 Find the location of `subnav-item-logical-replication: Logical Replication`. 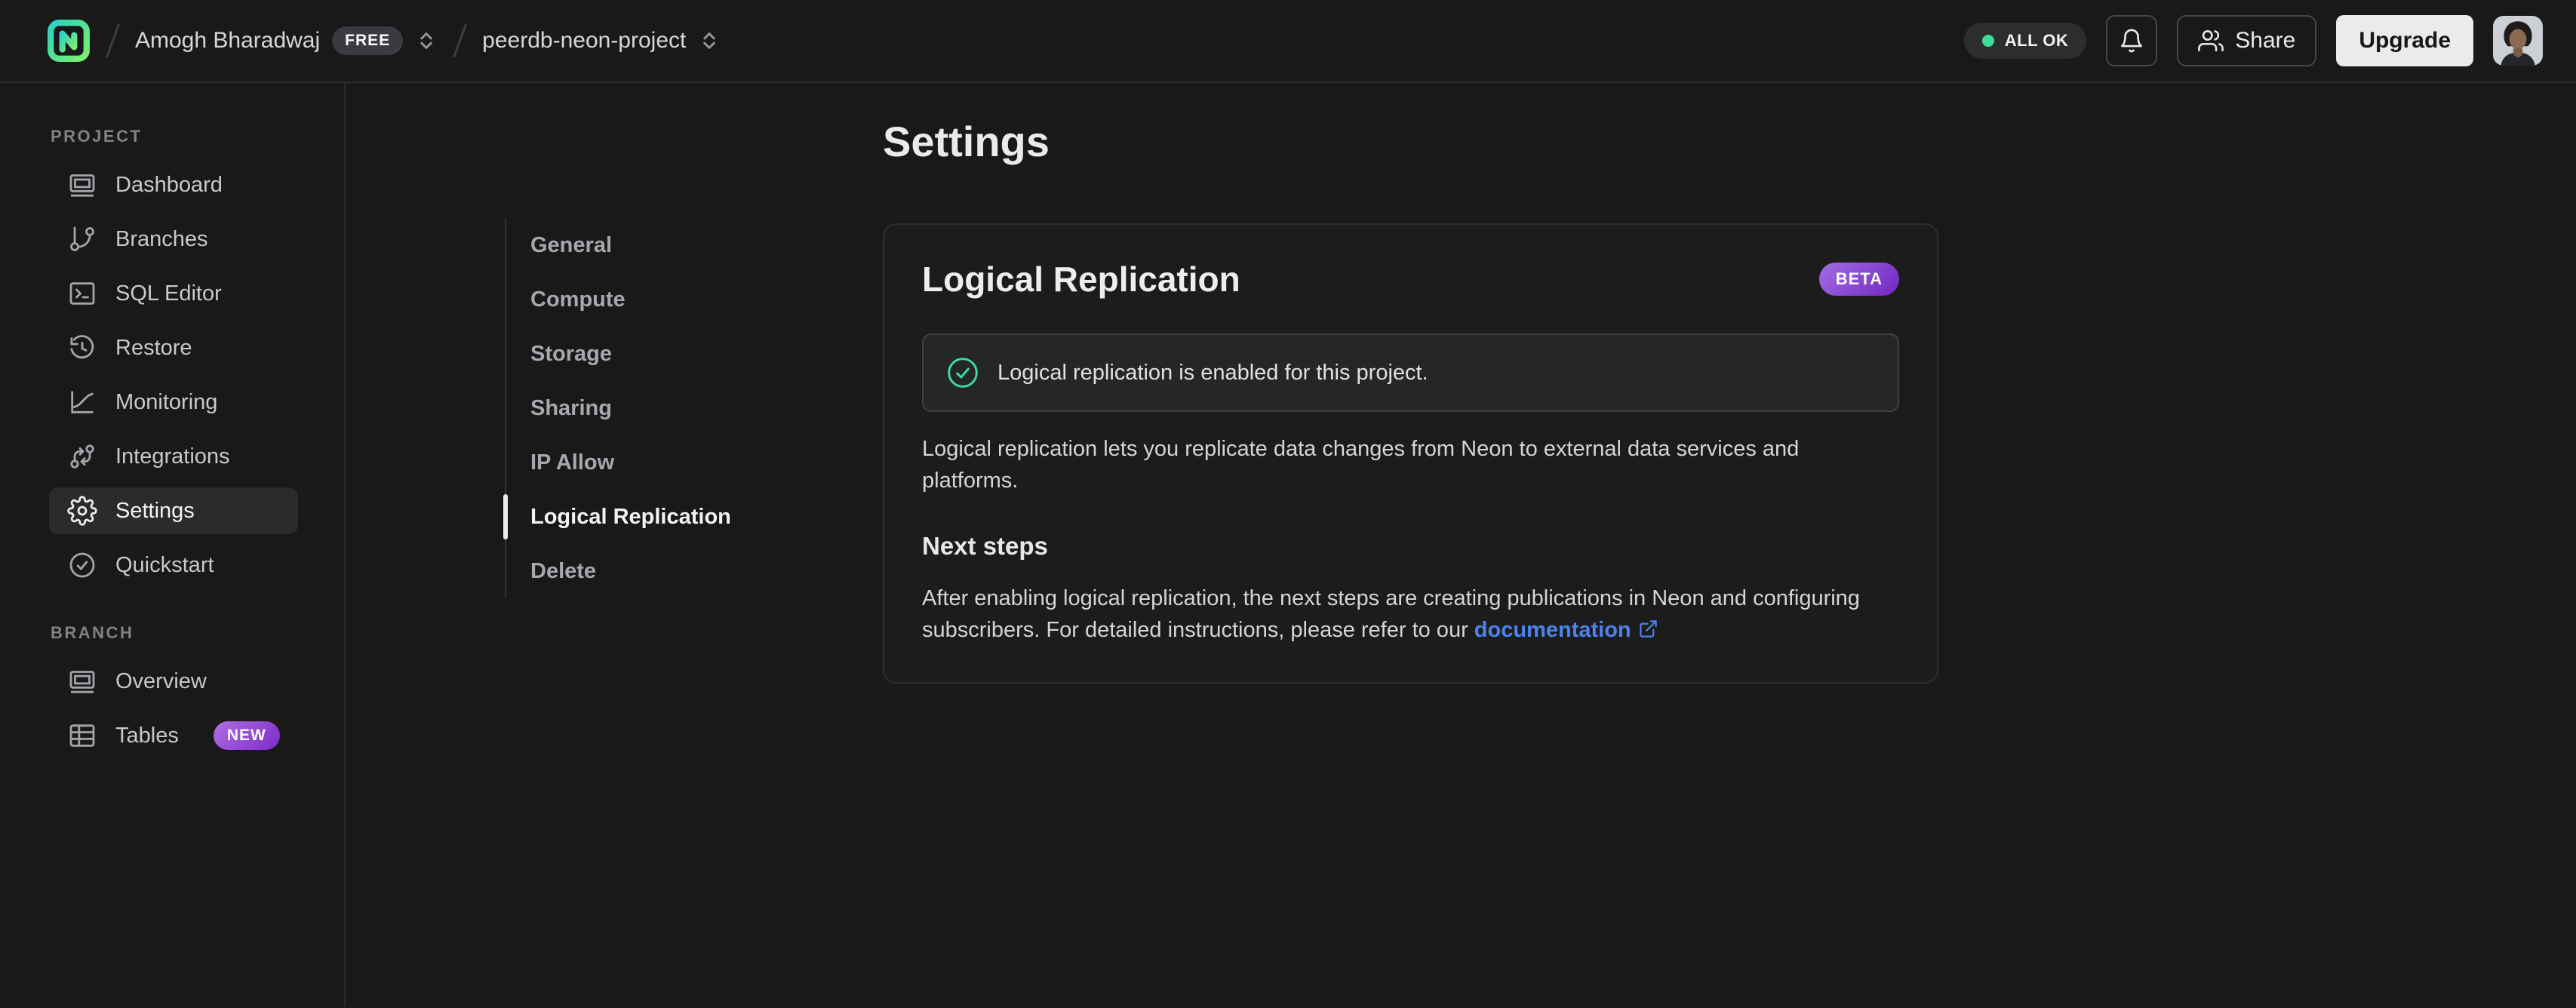

subnav-item-logical-replication: Logical Replication is located at coordinates (617, 517).